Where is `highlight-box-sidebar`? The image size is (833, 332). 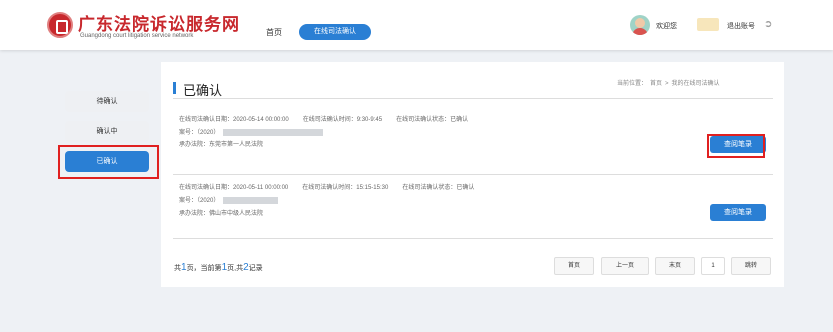
highlight-box-sidebar is located at coordinates (108, 162).